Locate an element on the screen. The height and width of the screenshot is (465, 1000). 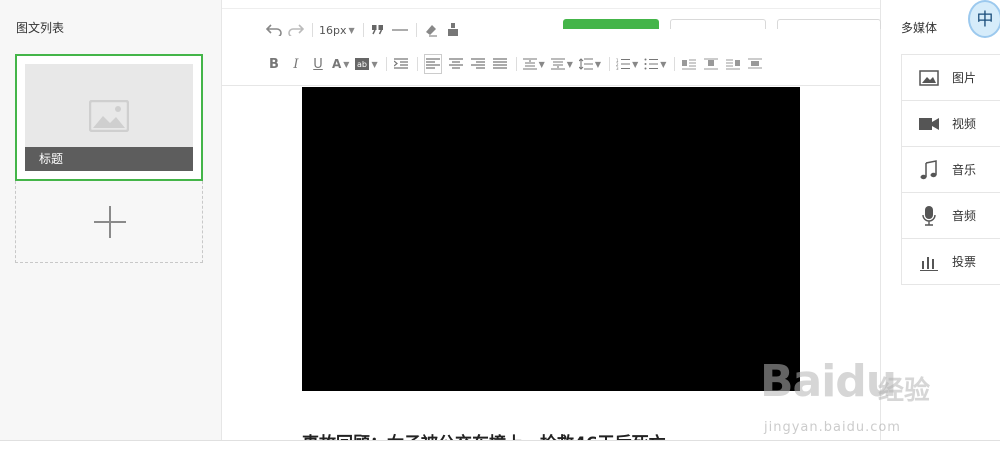
poll-icon is located at coordinates (929, 262).